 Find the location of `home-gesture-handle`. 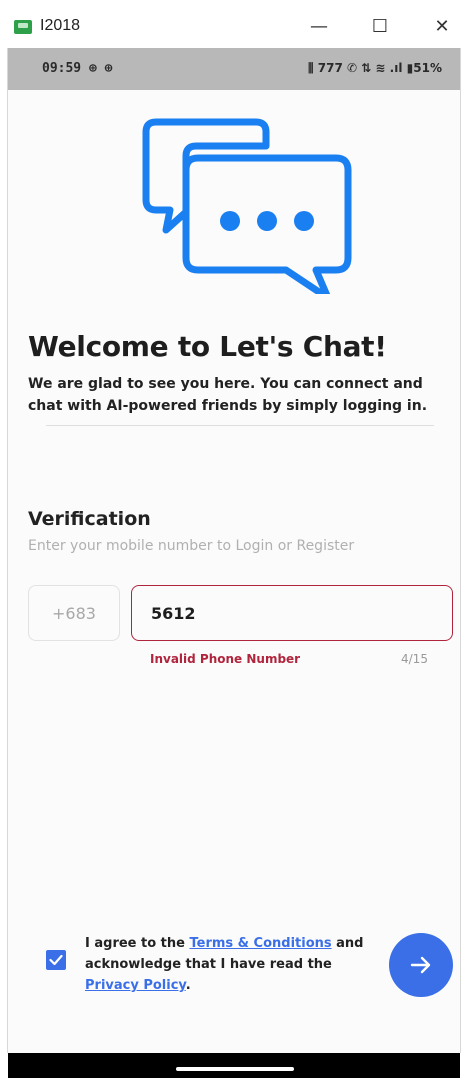

home-gesture-handle is located at coordinates (235, 1069).